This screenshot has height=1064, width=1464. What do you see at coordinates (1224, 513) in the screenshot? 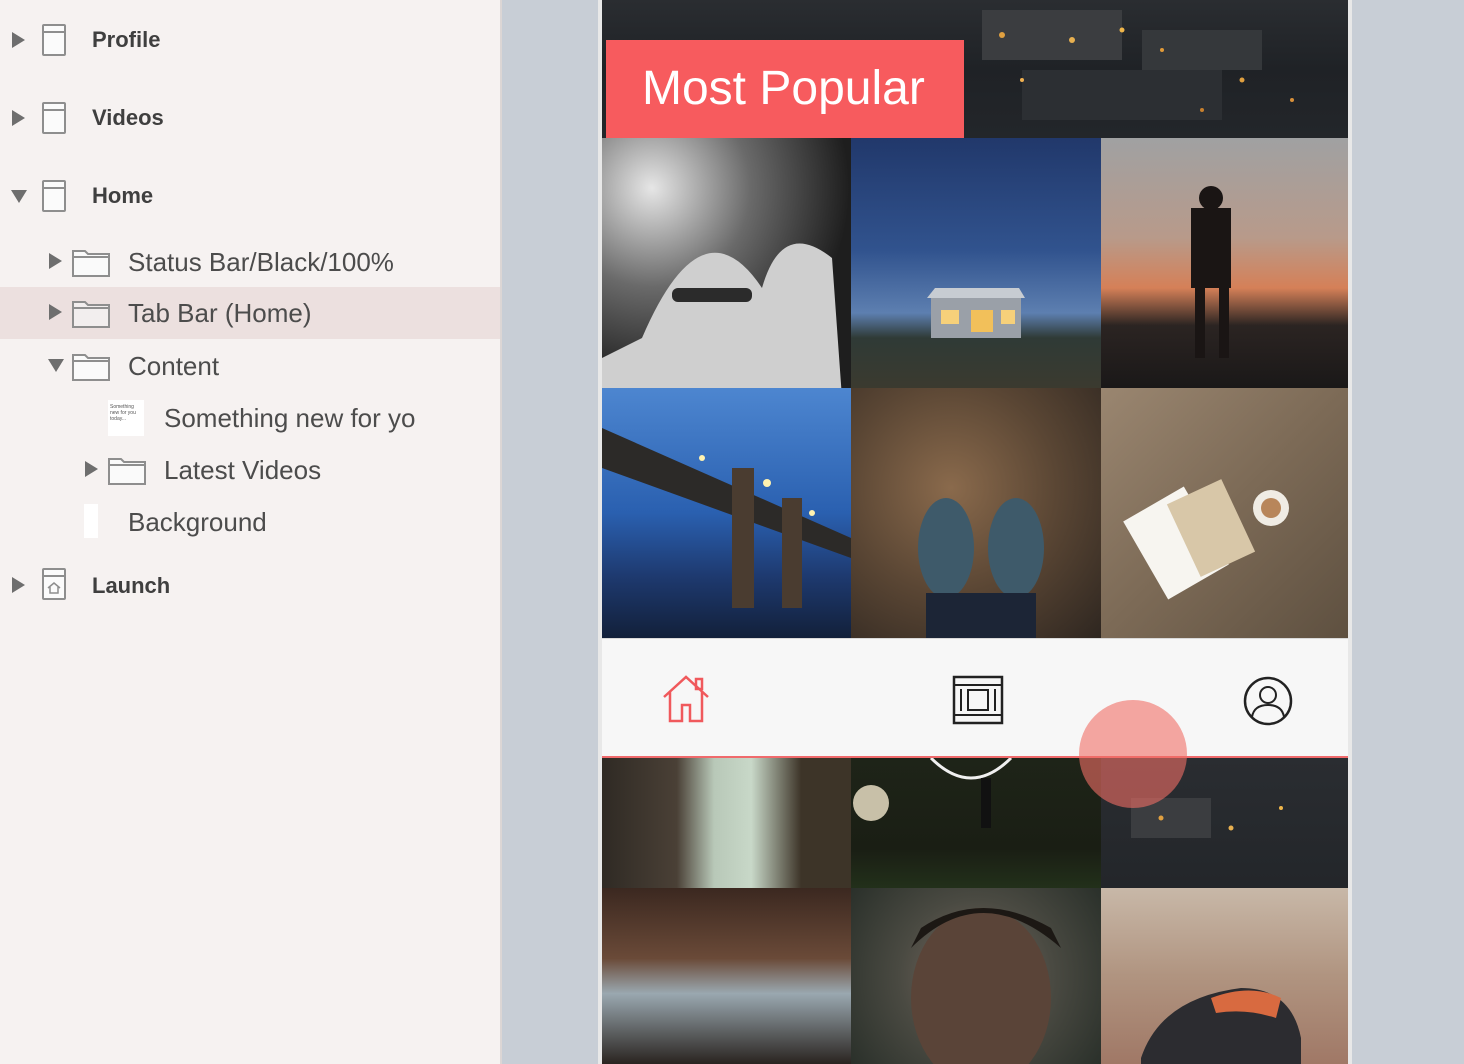
I see `photo-desk-coffee` at bounding box center [1224, 513].